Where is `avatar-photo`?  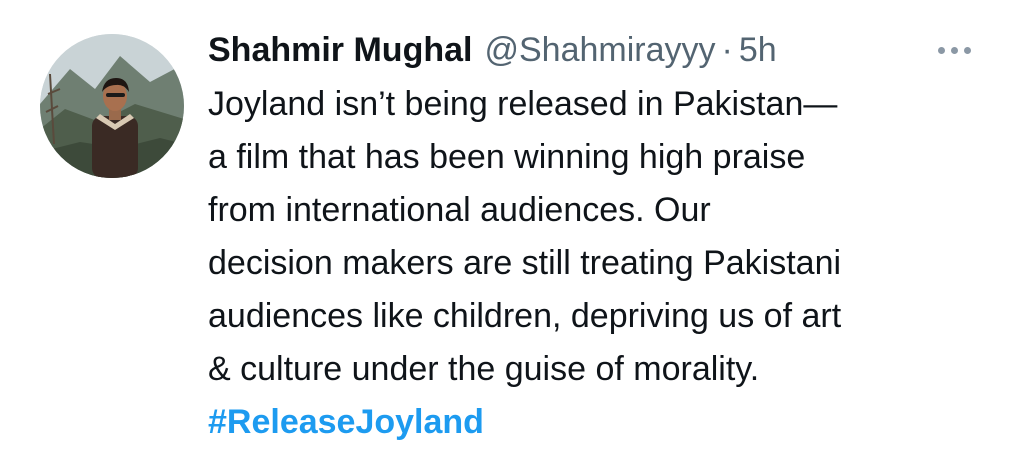 avatar-photo is located at coordinates (112, 106).